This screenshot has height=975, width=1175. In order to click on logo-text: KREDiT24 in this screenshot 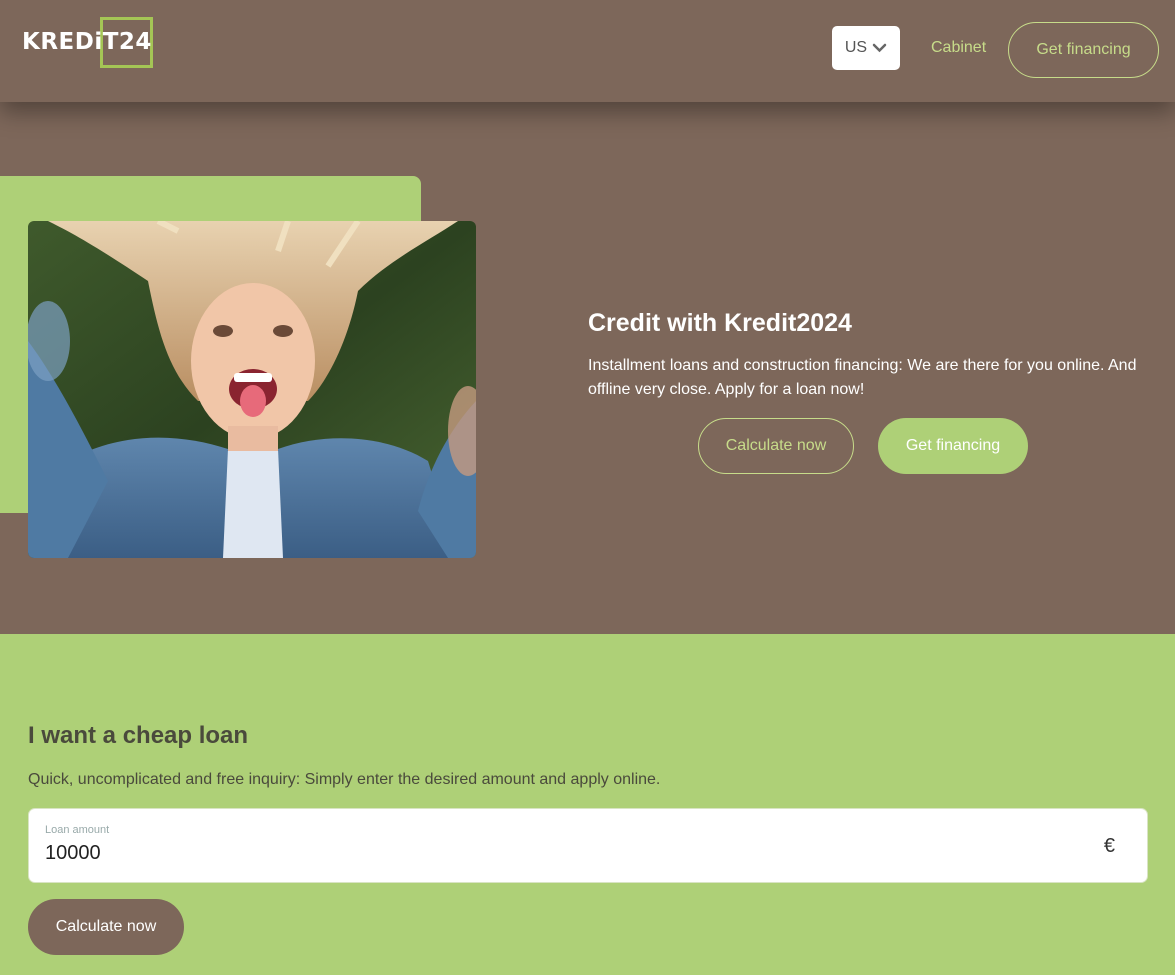, I will do `click(87, 42)`.